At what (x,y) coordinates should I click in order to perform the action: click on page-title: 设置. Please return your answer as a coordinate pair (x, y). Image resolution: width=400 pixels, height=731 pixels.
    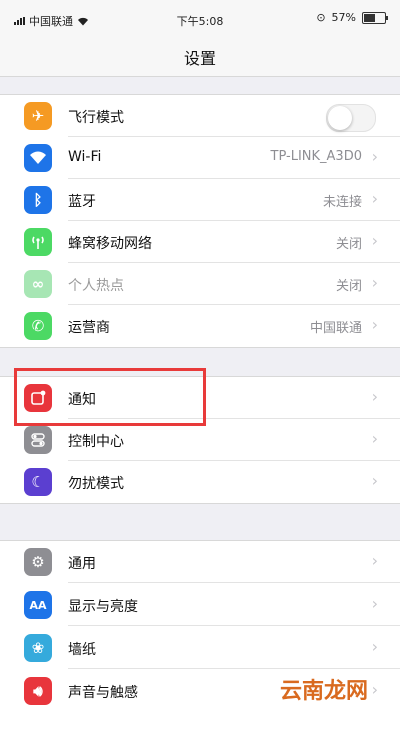
    Looking at the image, I should click on (199, 58).